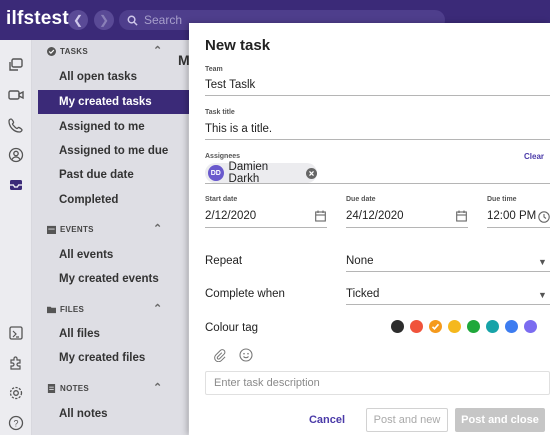 Image resolution: width=550 pixels, height=435 pixels. Describe the element at coordinates (534, 156) in the screenshot. I see `clear-assignees-button: Clear` at that location.